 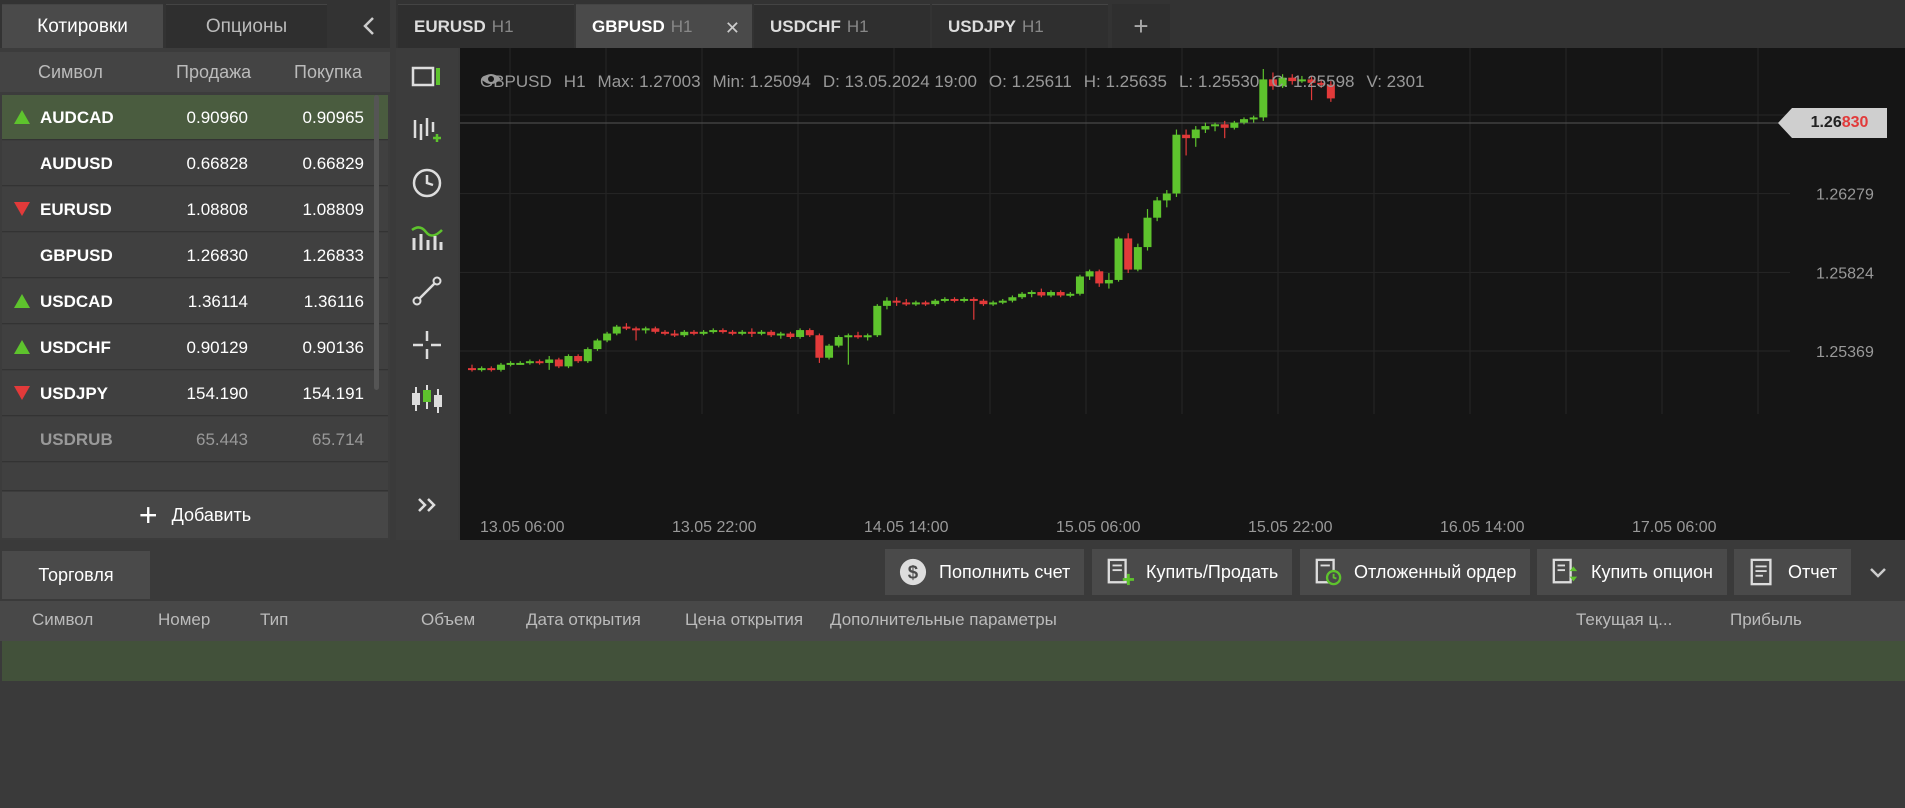 I want to click on col-volume: Объем, so click(x=448, y=620).